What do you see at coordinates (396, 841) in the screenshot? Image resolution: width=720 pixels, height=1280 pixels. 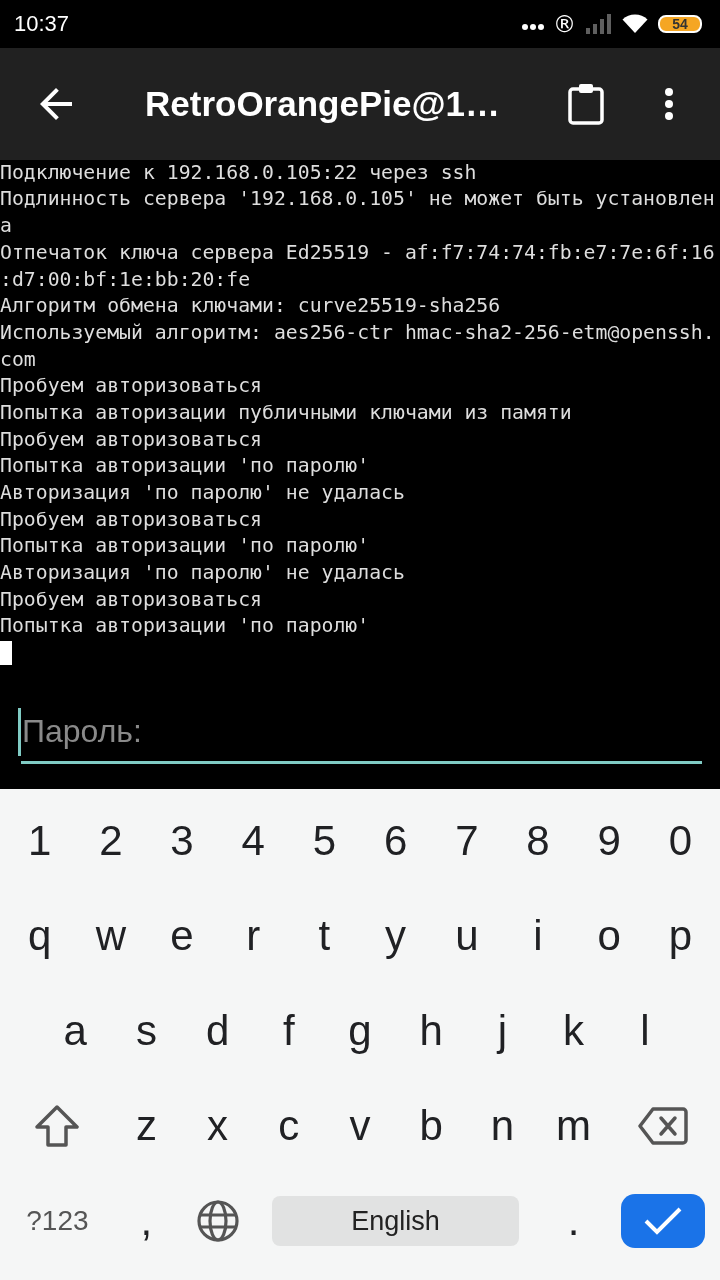 I see `keyboard-key: 6` at bounding box center [396, 841].